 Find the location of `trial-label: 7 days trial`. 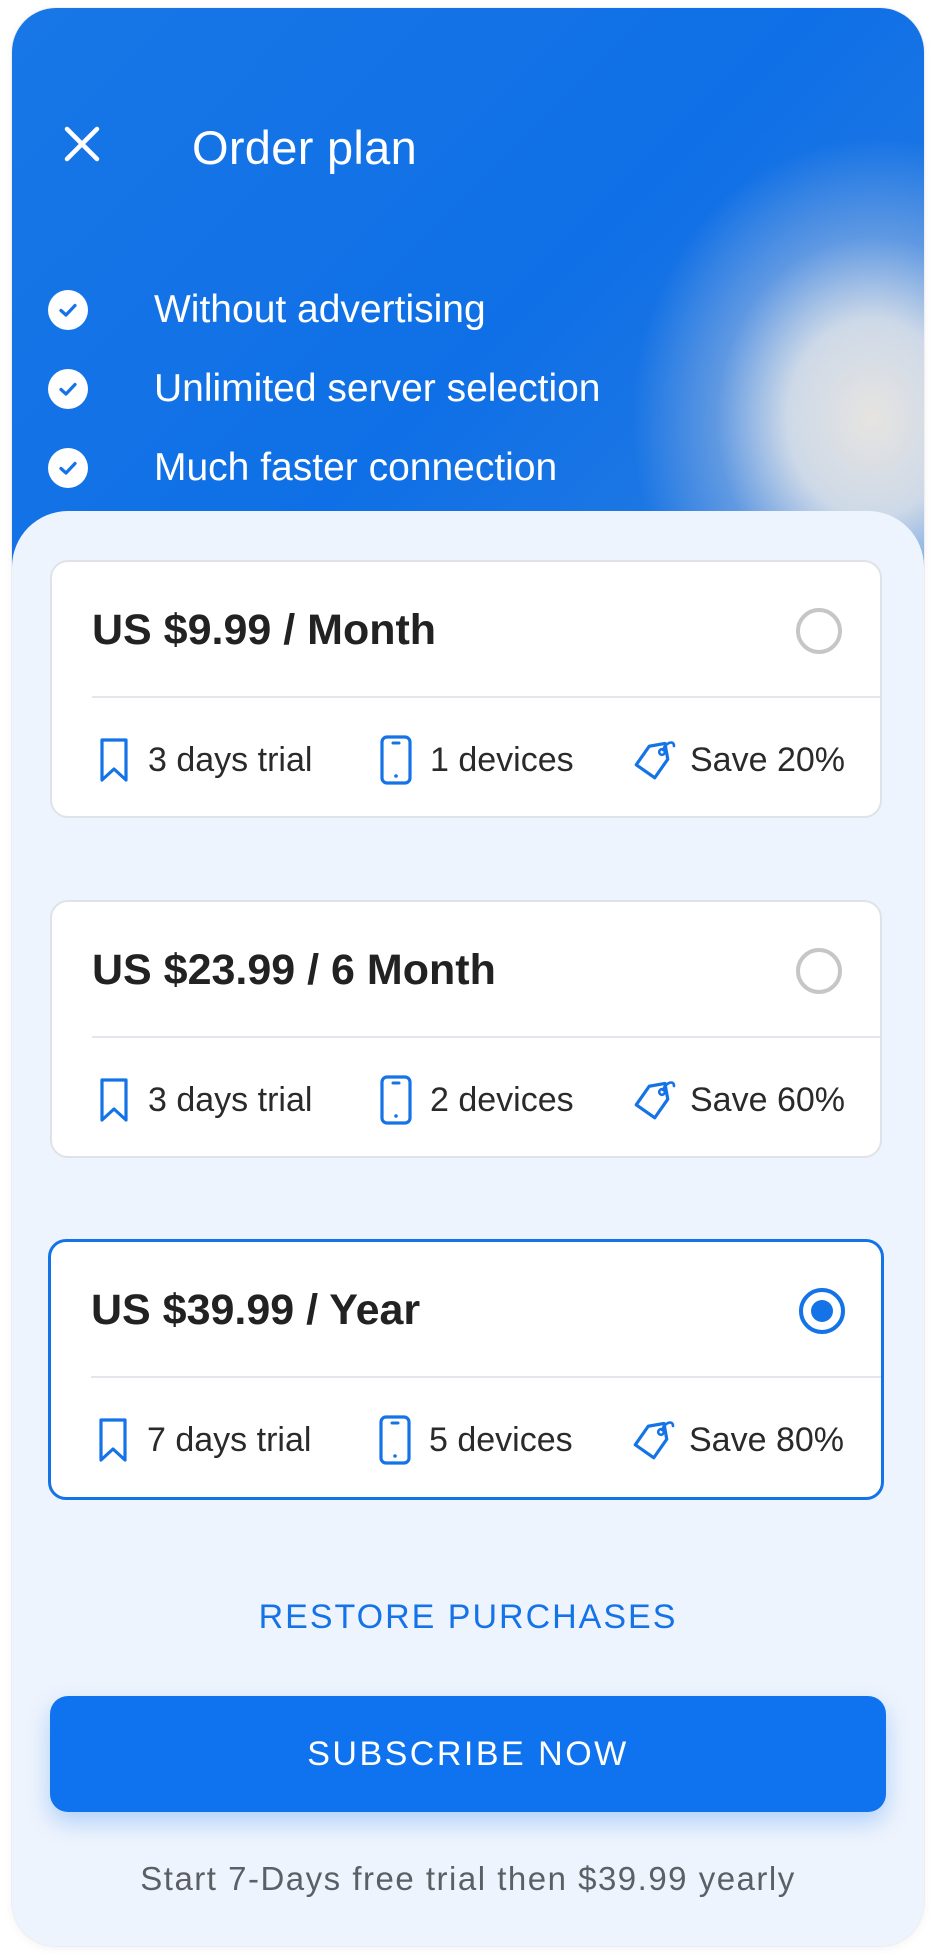

trial-label: 7 days trial is located at coordinates (229, 1439).